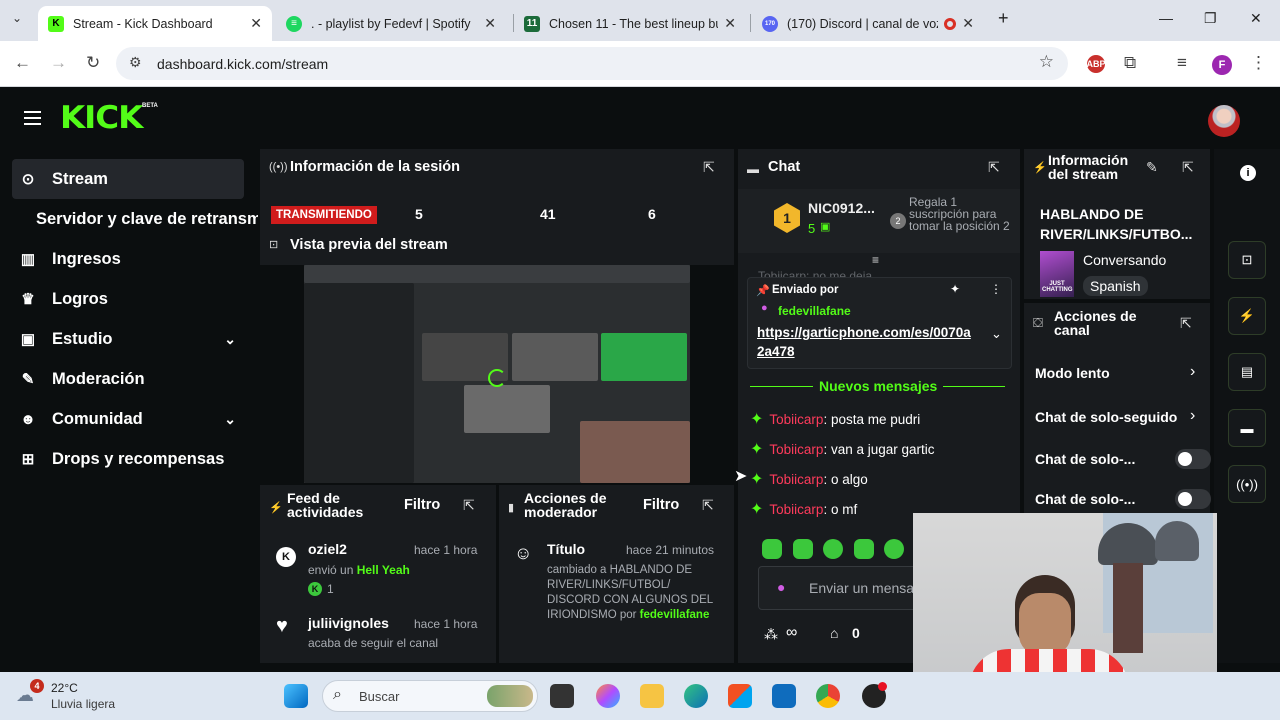 Image resolution: width=1280 pixels, height=720 pixels. What do you see at coordinates (58, 63) in the screenshot?
I see `forward-icon: →` at bounding box center [58, 63].